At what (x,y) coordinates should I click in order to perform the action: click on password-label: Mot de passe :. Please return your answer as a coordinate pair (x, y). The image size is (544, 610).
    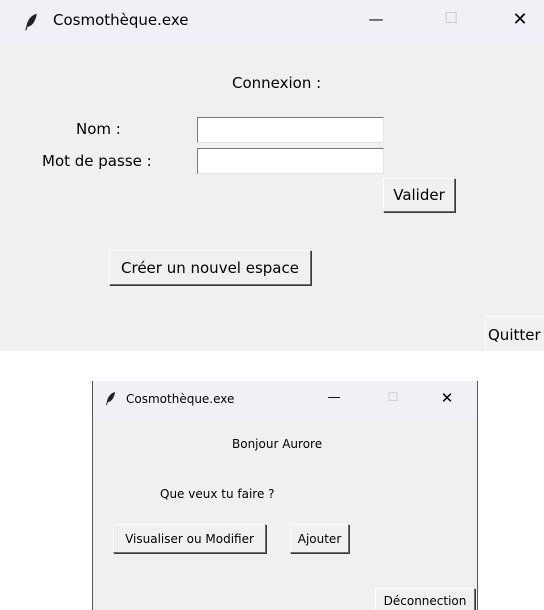
    Looking at the image, I should click on (97, 161).